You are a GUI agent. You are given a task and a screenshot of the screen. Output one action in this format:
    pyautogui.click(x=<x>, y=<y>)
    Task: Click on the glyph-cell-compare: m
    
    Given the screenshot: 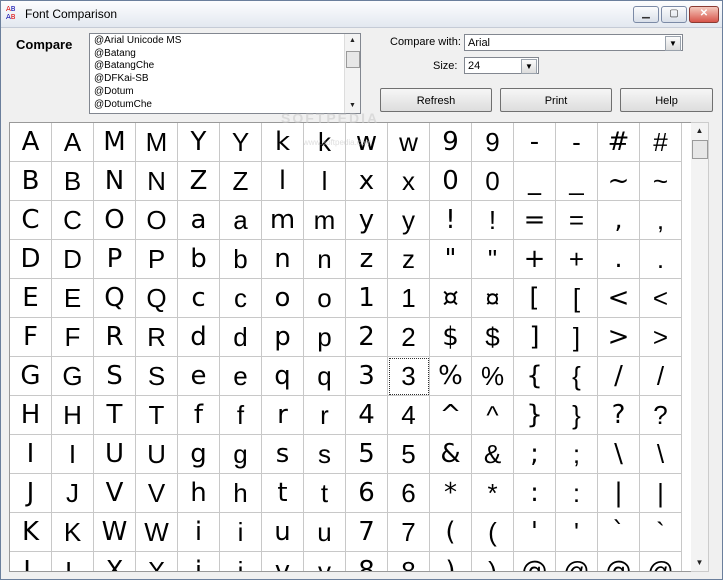 What is the action you would take?
    pyautogui.click(x=283, y=220)
    